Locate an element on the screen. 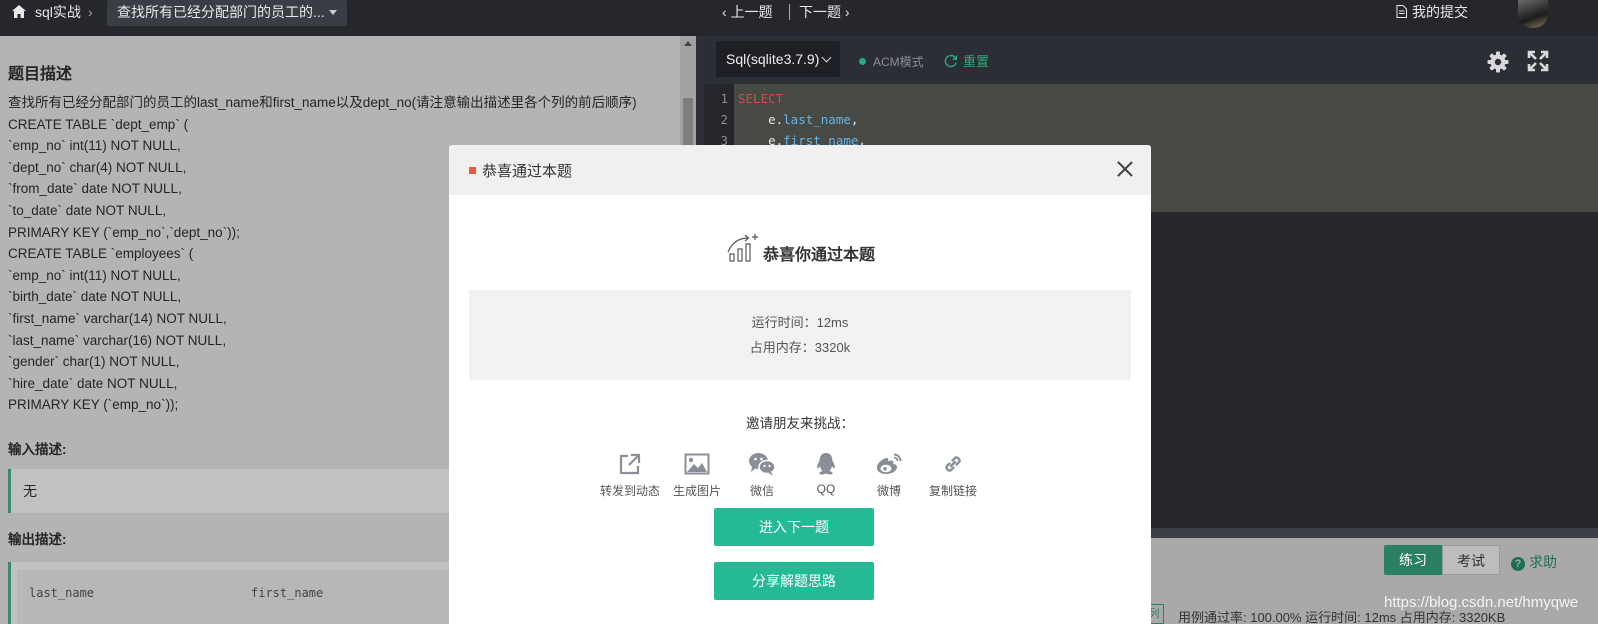 The width and height of the screenshot is (1598, 624). wechat-icon is located at coordinates (762, 464).